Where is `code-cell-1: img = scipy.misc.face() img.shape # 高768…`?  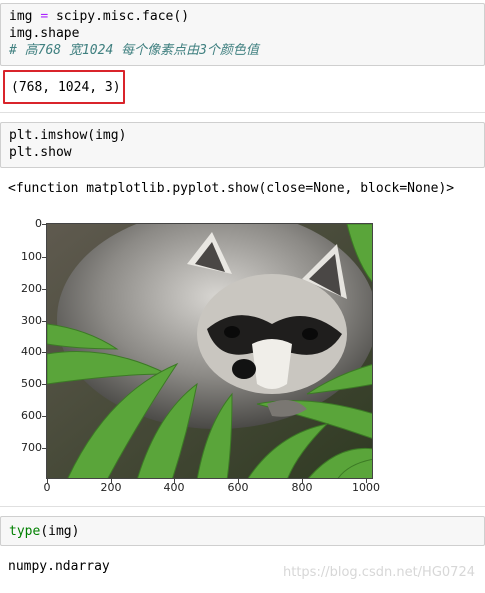 code-cell-1: img = scipy.misc.face() img.shape # 高768… is located at coordinates (242, 34).